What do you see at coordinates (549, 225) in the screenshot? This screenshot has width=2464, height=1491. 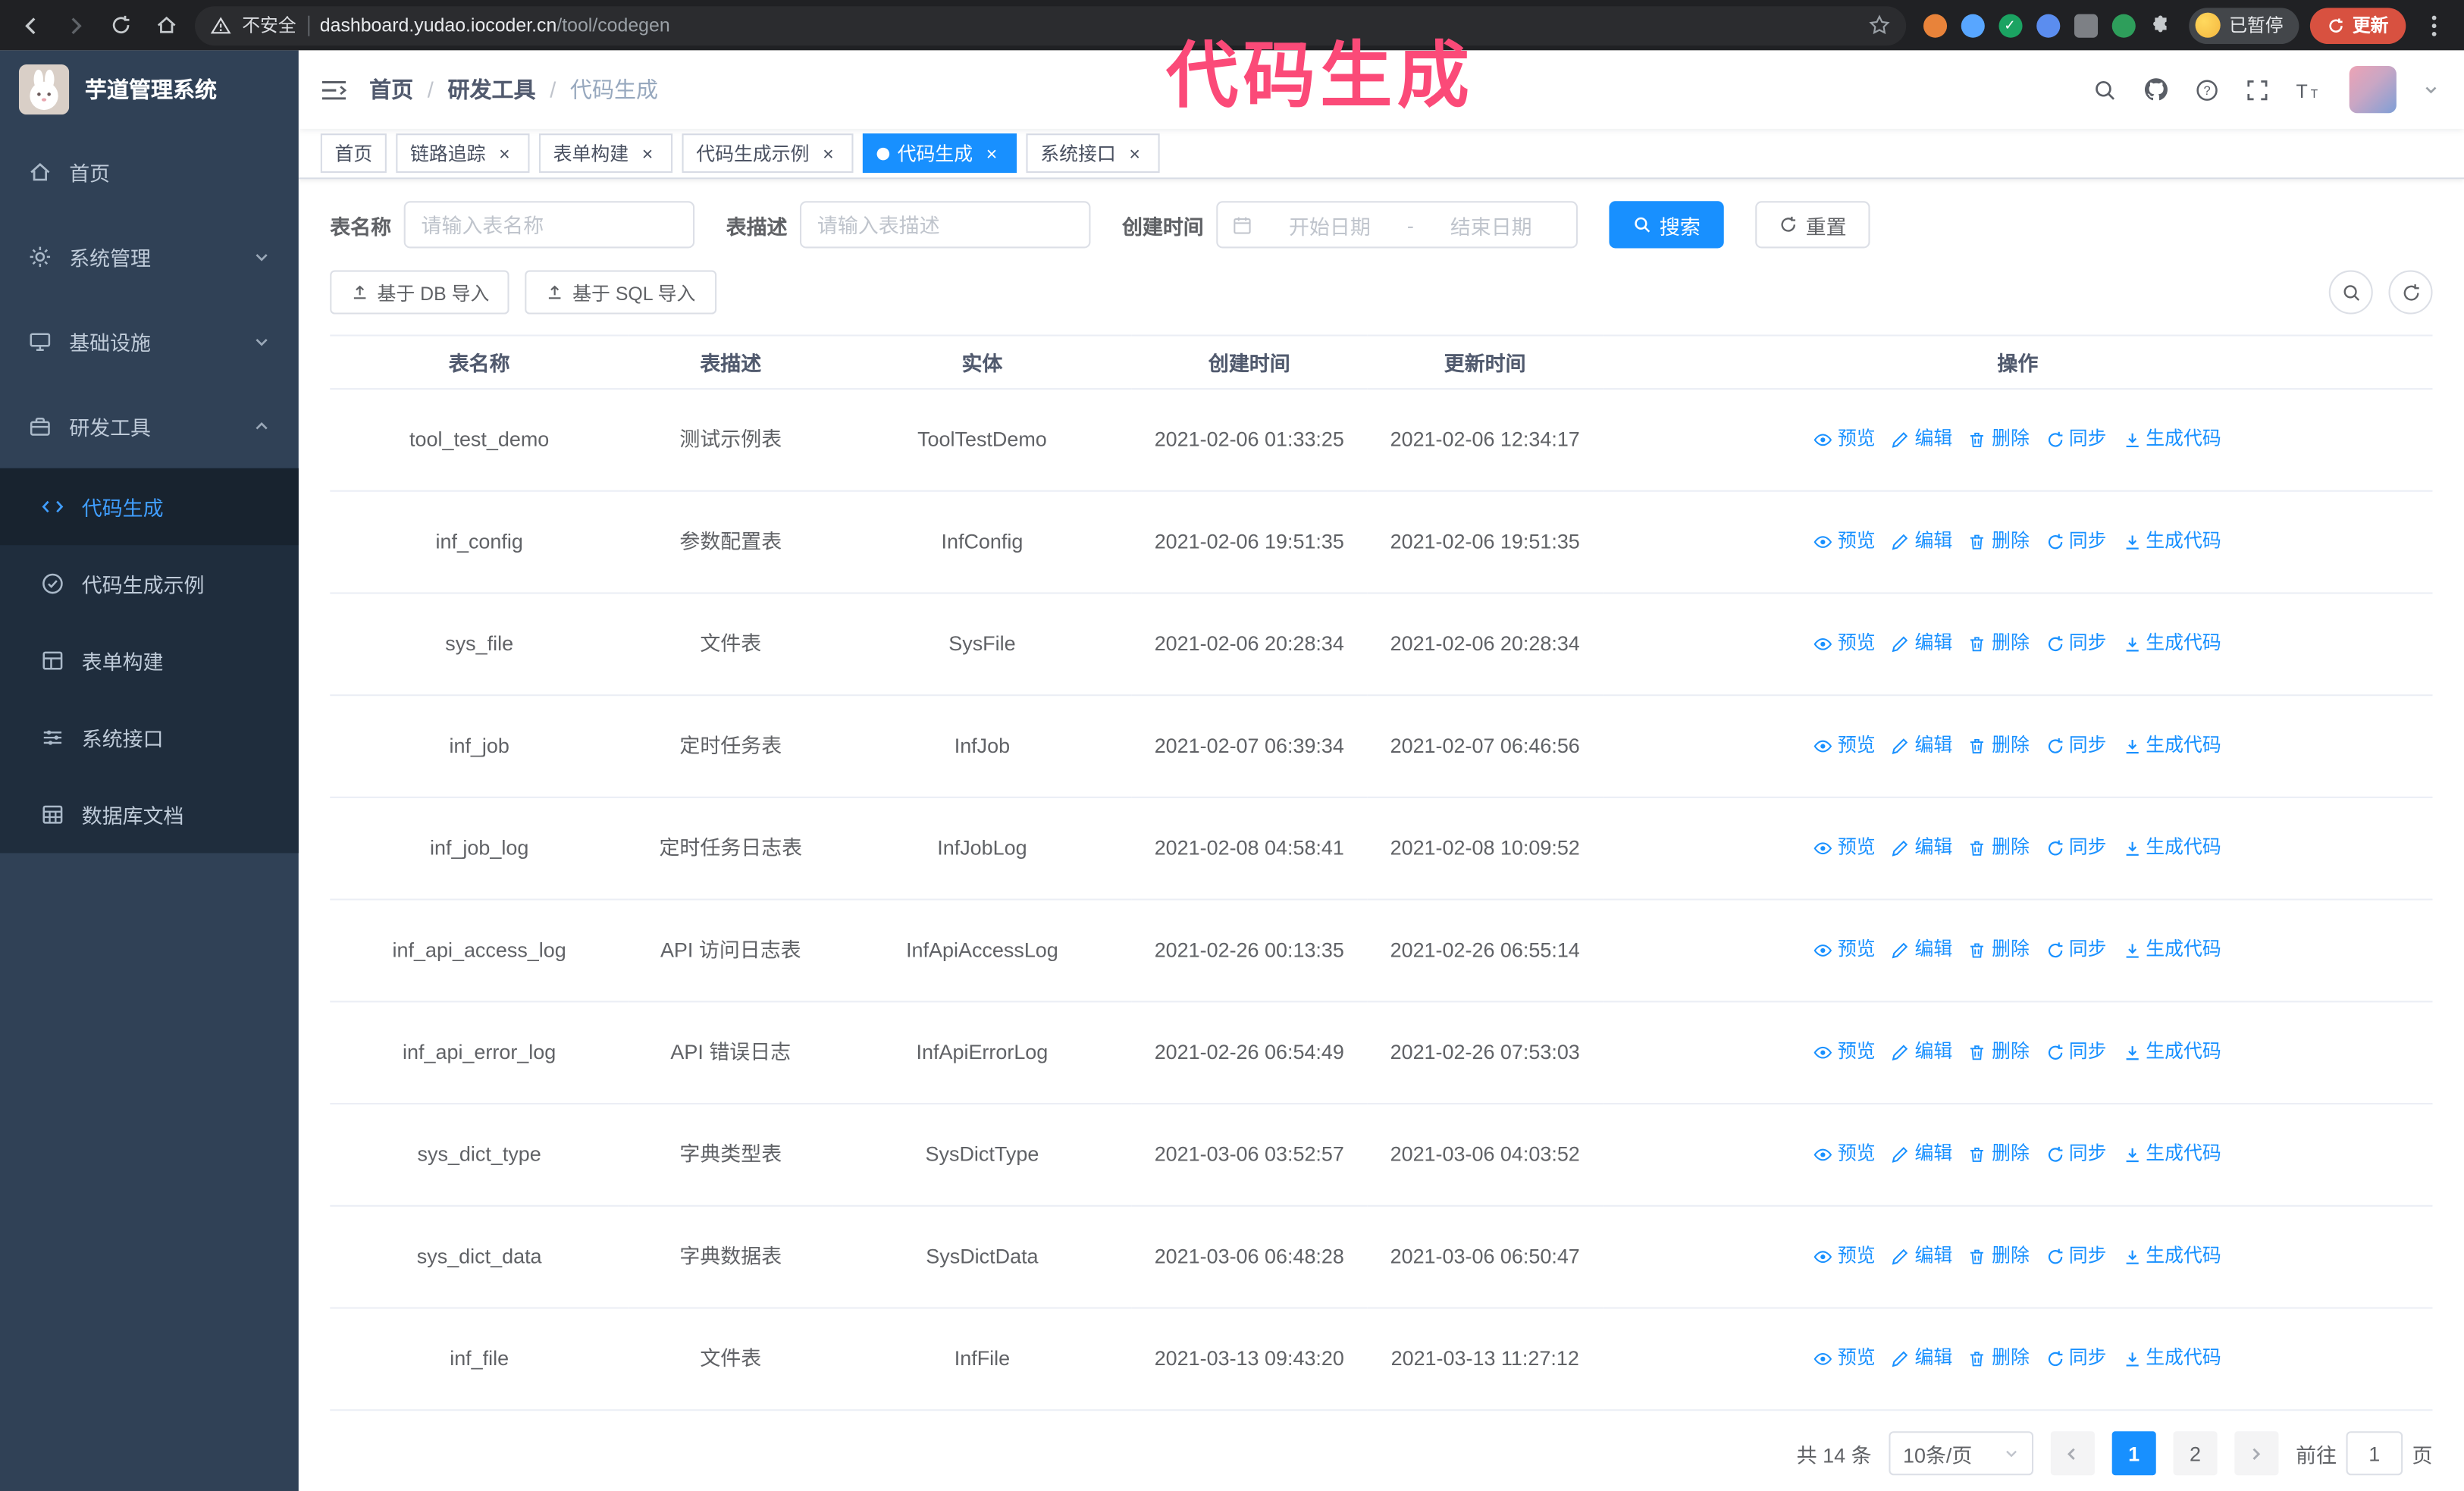 I see `table-name-input` at bounding box center [549, 225].